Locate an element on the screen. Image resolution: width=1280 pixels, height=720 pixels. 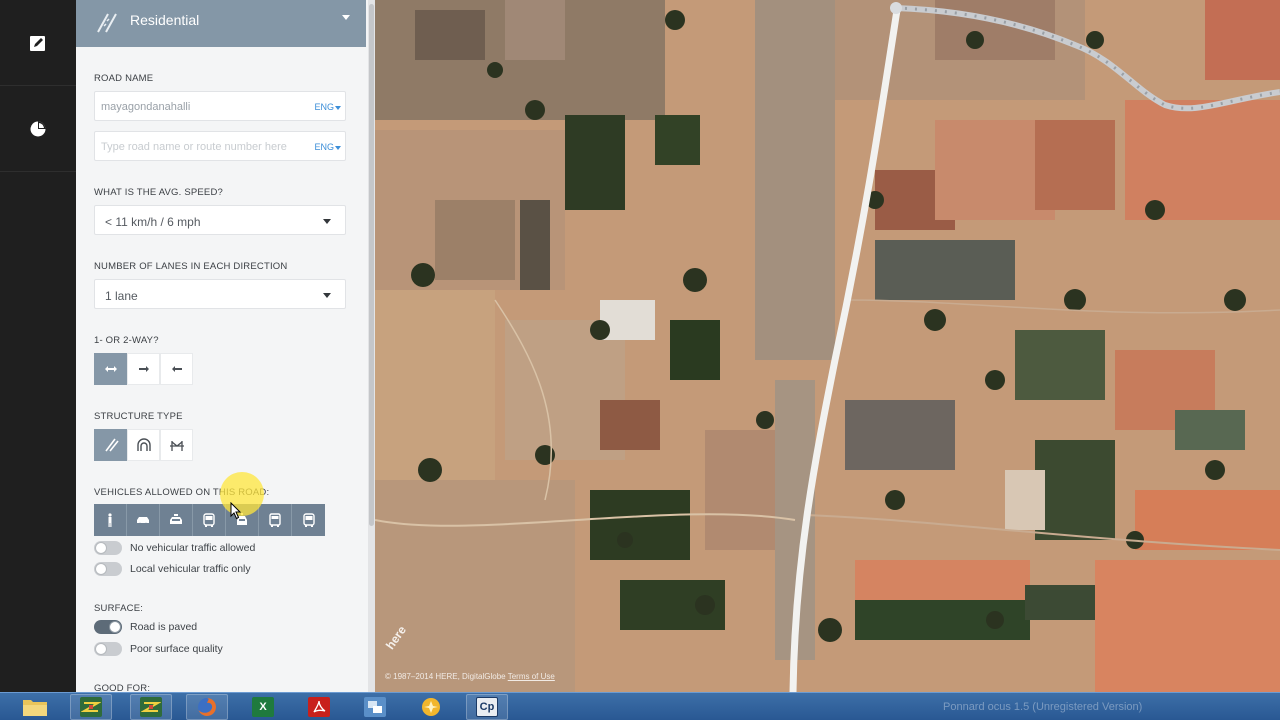
structure-tunnel-button is located at coordinates (143, 445).